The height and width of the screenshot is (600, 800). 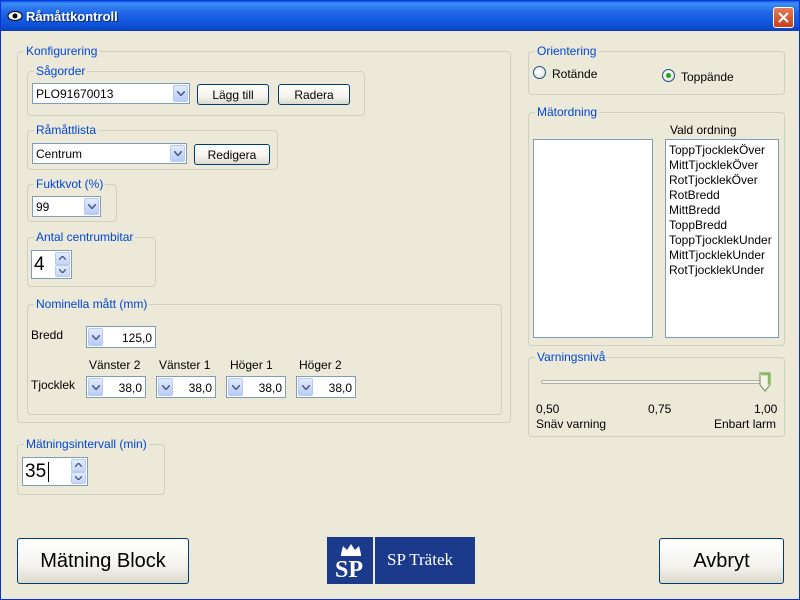 What do you see at coordinates (70, 184) in the screenshot?
I see `fuktkvot-legend: Fuktkvot (%)` at bounding box center [70, 184].